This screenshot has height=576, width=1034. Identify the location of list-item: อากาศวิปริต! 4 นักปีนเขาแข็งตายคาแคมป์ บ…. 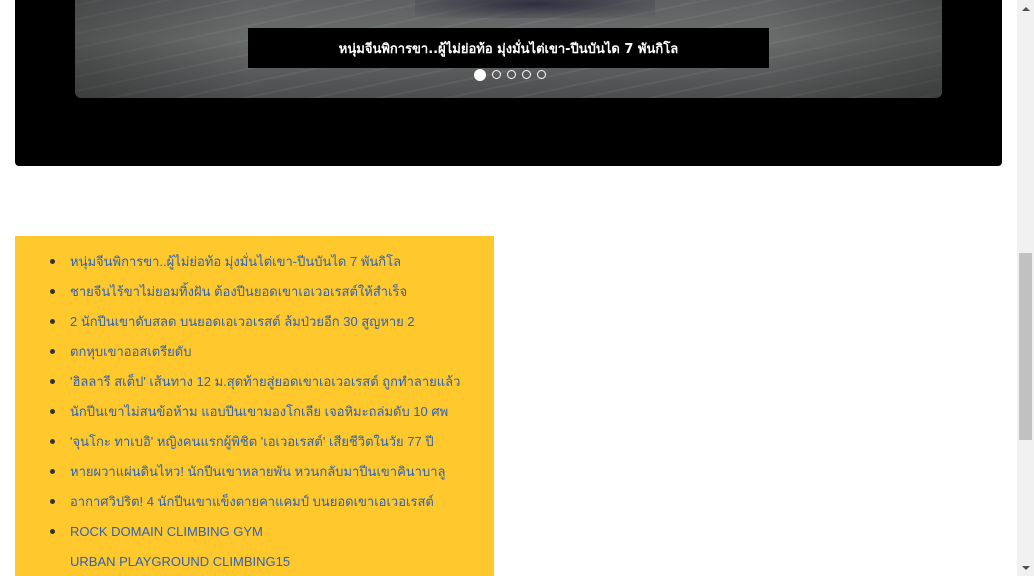
(254, 501).